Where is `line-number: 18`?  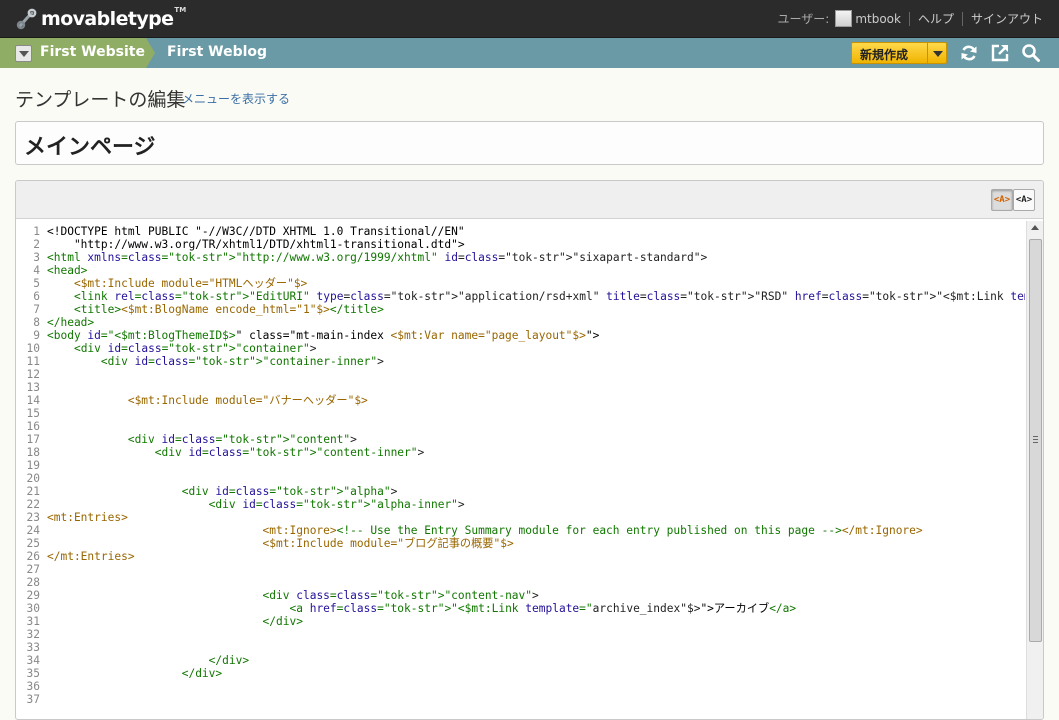 line-number: 18 is located at coordinates (33, 452).